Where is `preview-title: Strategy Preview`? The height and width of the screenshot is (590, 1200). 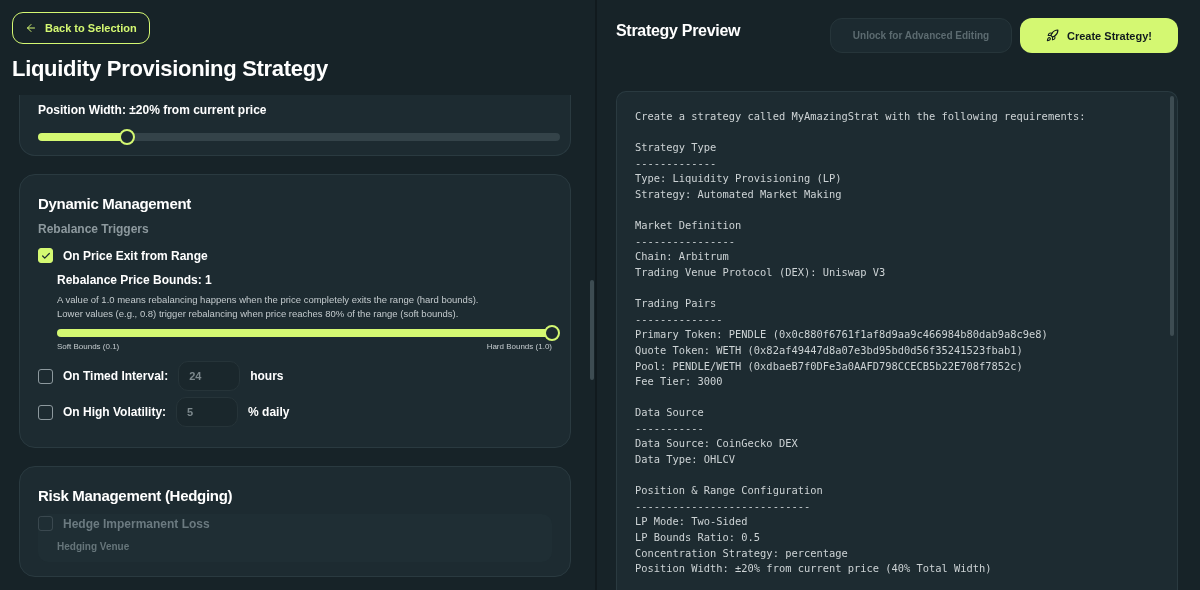 preview-title: Strategy Preview is located at coordinates (678, 31).